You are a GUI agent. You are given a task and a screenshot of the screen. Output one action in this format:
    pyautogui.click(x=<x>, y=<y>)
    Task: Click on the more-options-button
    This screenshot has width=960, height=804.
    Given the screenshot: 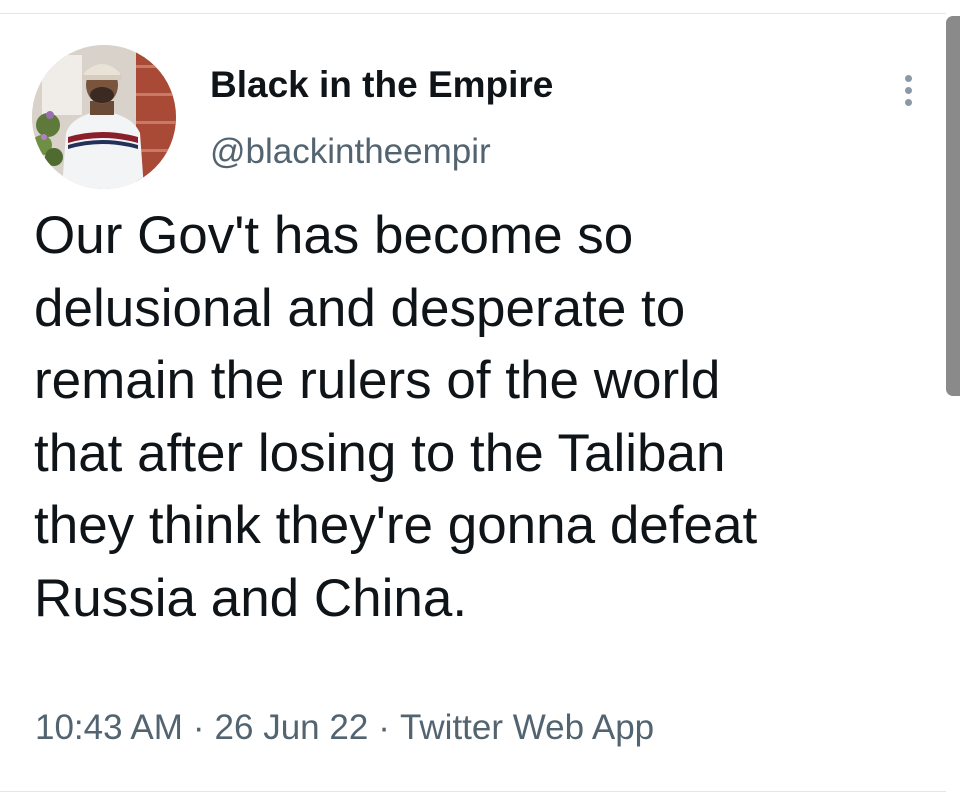 What is the action you would take?
    pyautogui.click(x=908, y=90)
    